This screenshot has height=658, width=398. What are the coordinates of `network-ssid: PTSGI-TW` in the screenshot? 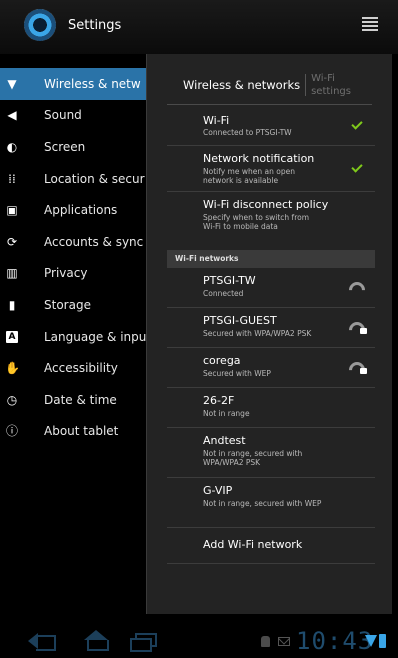 It's located at (229, 280).